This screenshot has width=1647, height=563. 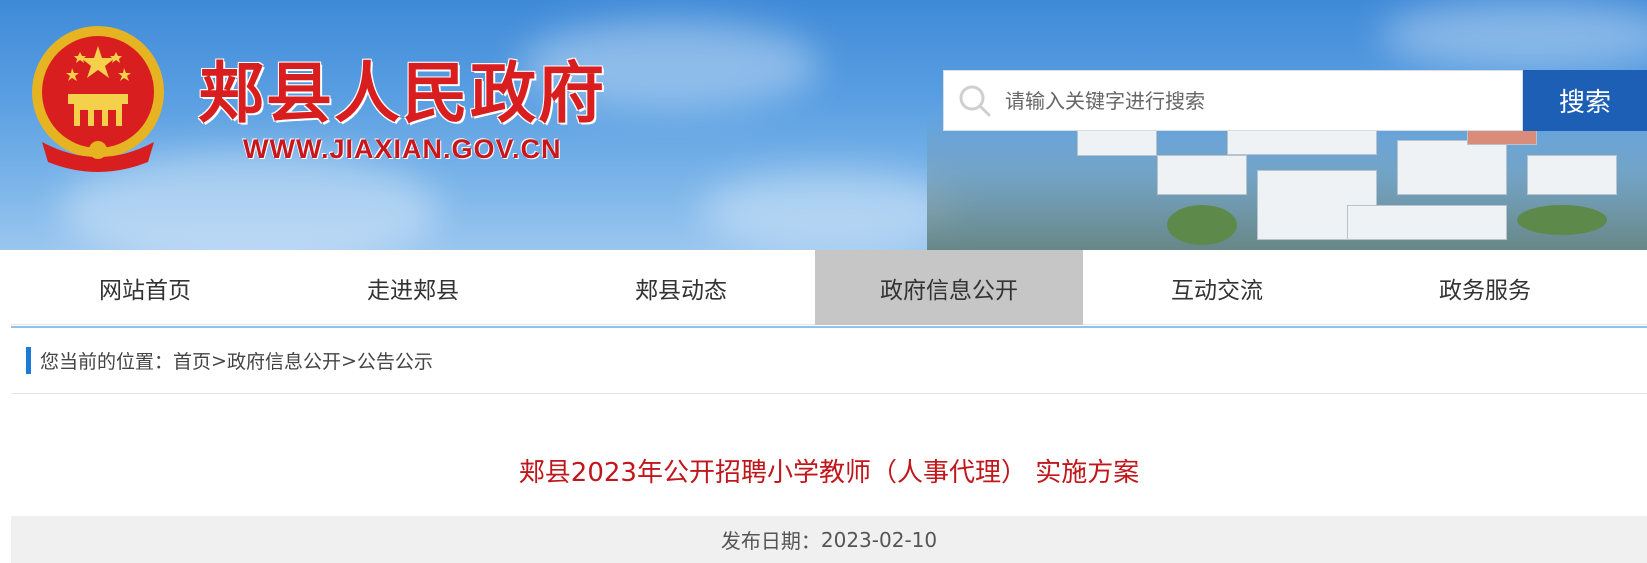 I want to click on nav-item-gov-info: 政府信息公开, so click(x=949, y=287).